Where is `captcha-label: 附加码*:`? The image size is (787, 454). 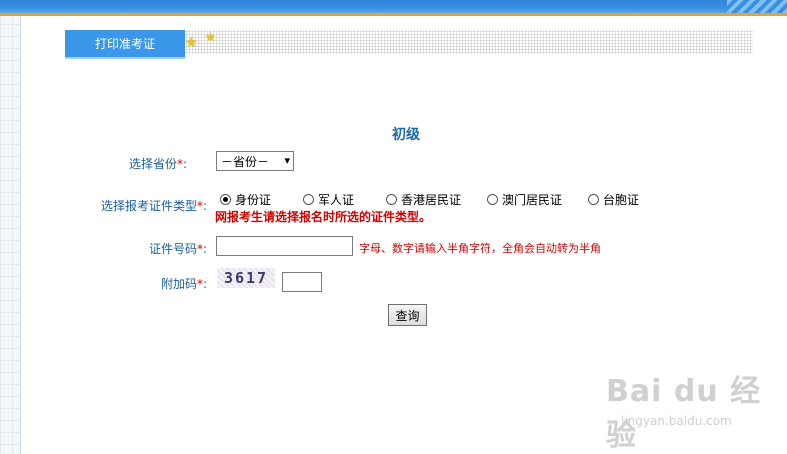 captcha-label: 附加码*: is located at coordinates (184, 284).